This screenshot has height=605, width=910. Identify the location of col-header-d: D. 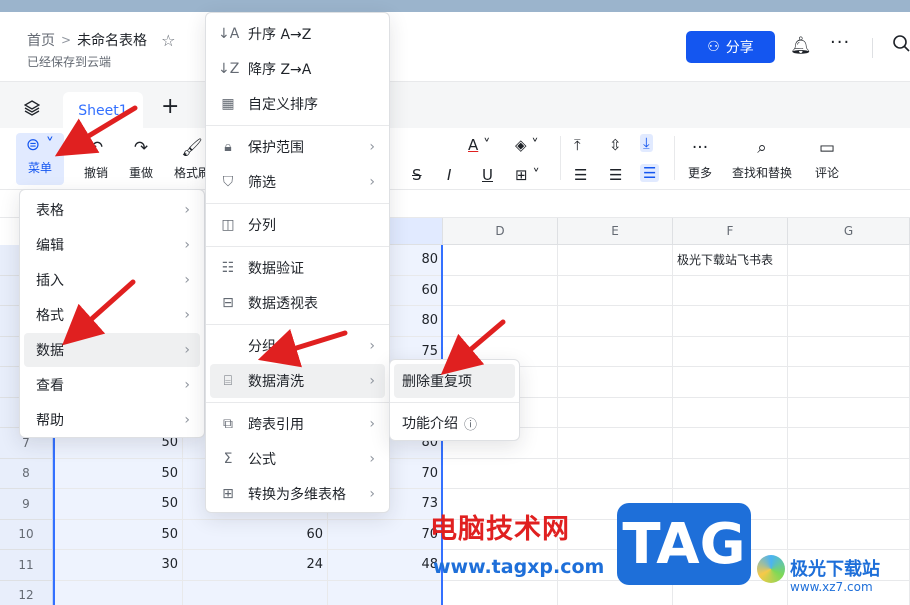
(500, 231).